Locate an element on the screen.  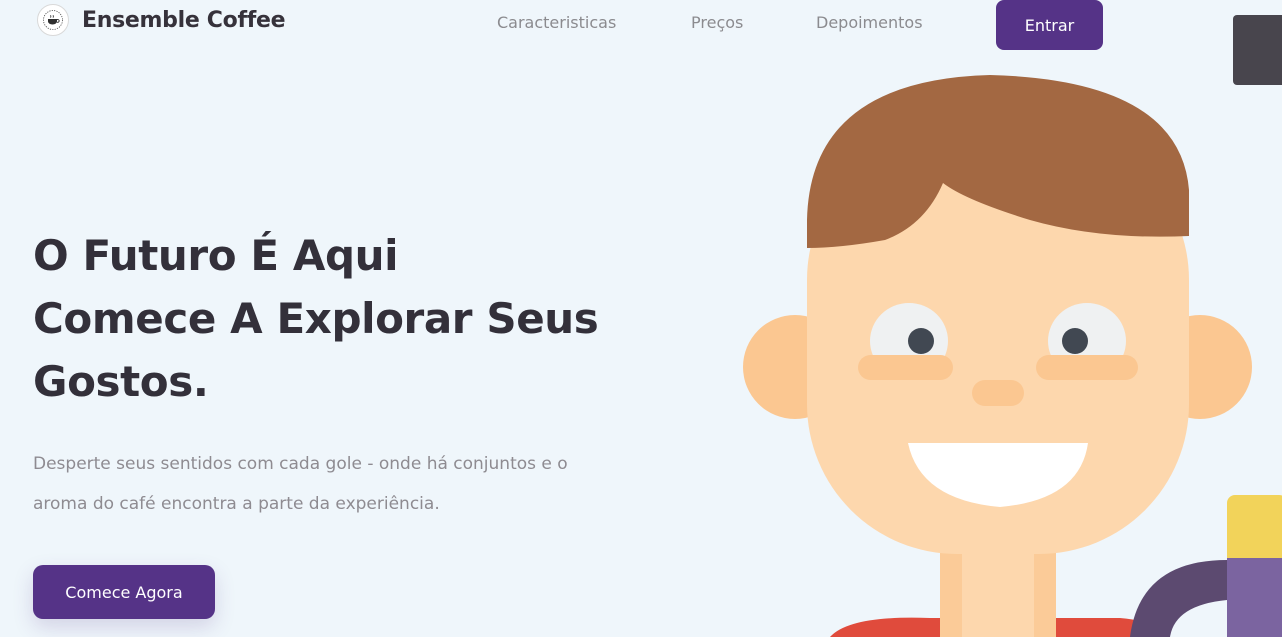
login-button: Entrar is located at coordinates (1049, 25).